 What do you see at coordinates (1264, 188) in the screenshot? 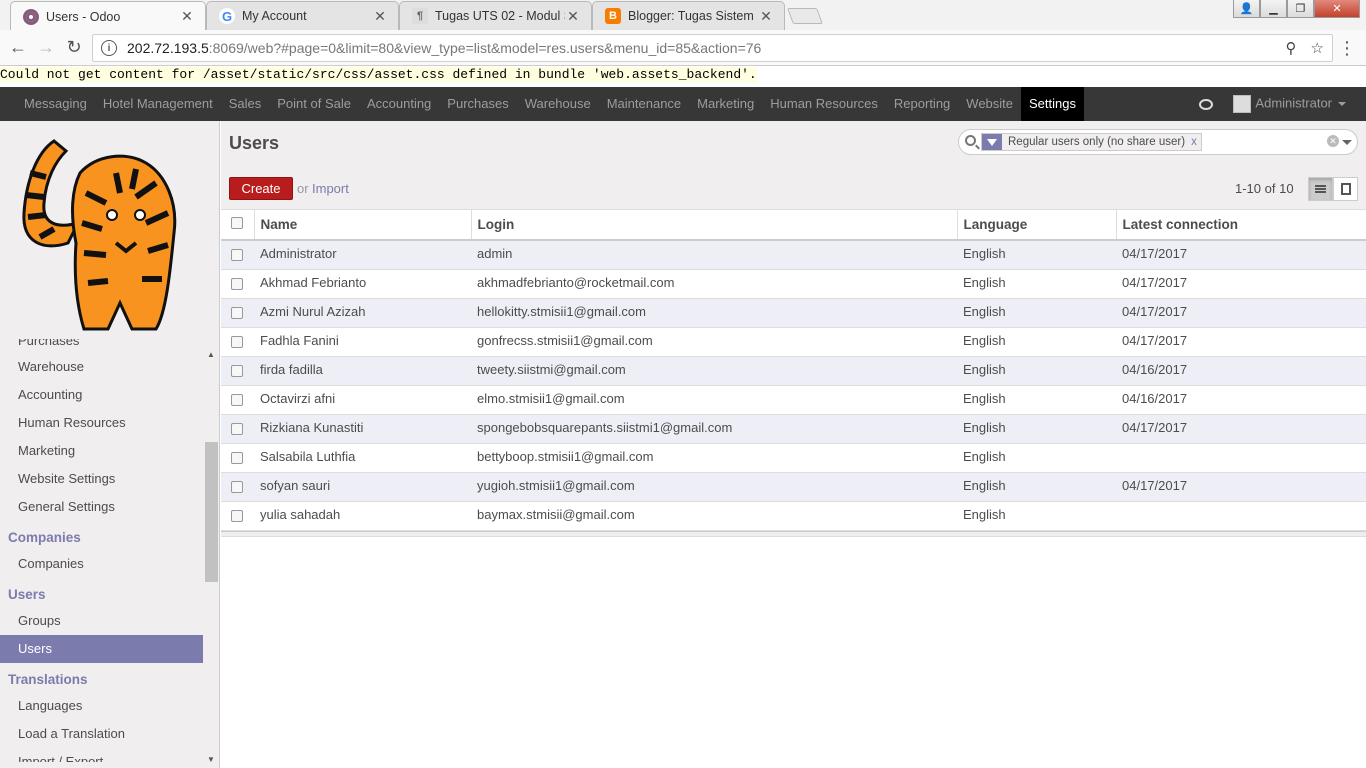
I see `pager-value: 1-10 of 10` at bounding box center [1264, 188].